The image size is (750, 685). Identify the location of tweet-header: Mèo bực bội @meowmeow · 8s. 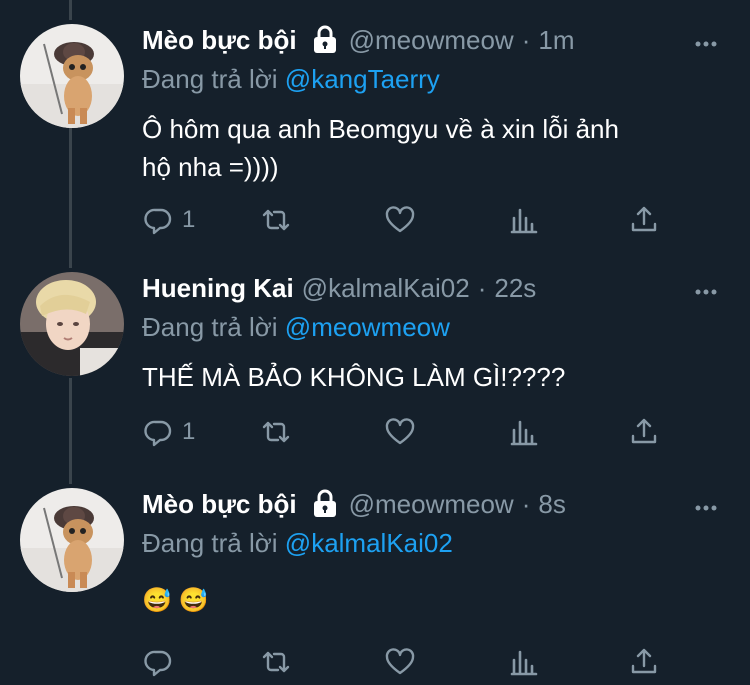
(354, 504).